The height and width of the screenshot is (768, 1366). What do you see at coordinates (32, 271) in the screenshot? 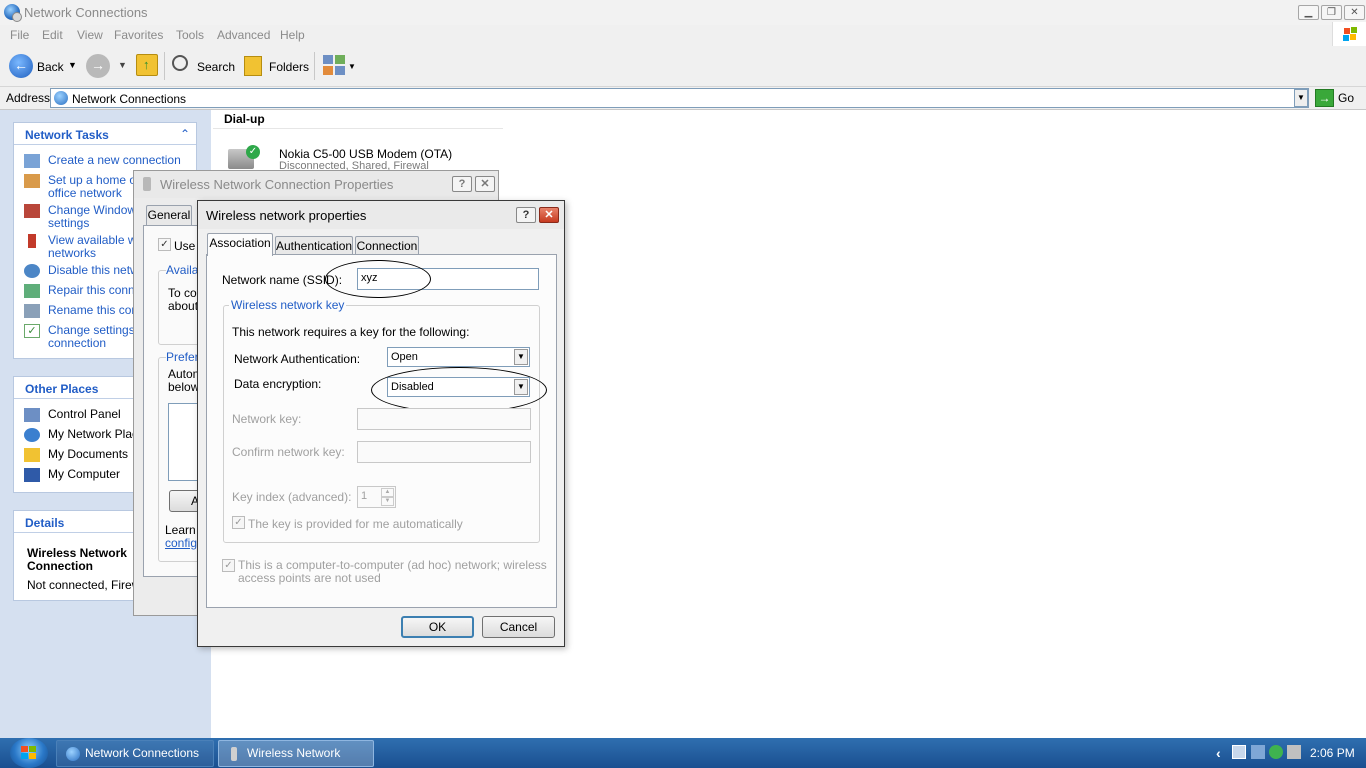
I see `disable-network-icon` at bounding box center [32, 271].